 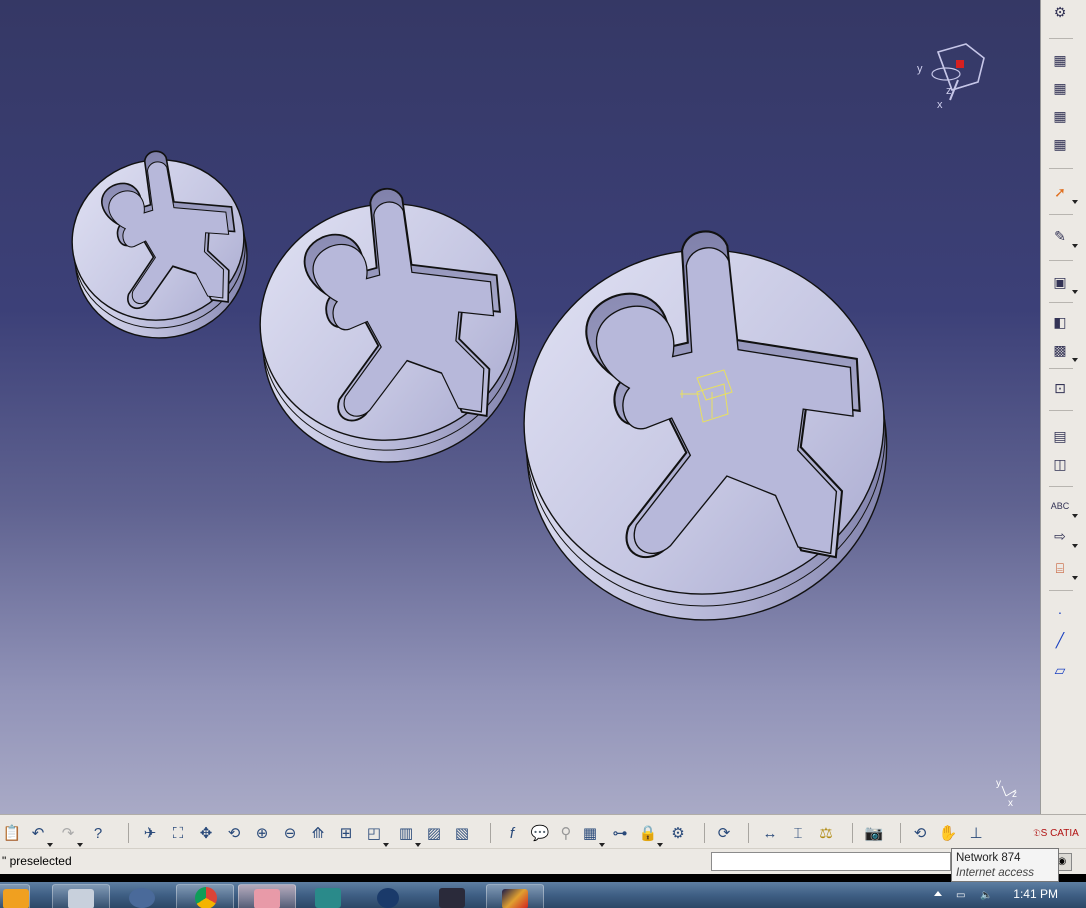 I want to click on taskbar-browser, so click(x=391, y=896).